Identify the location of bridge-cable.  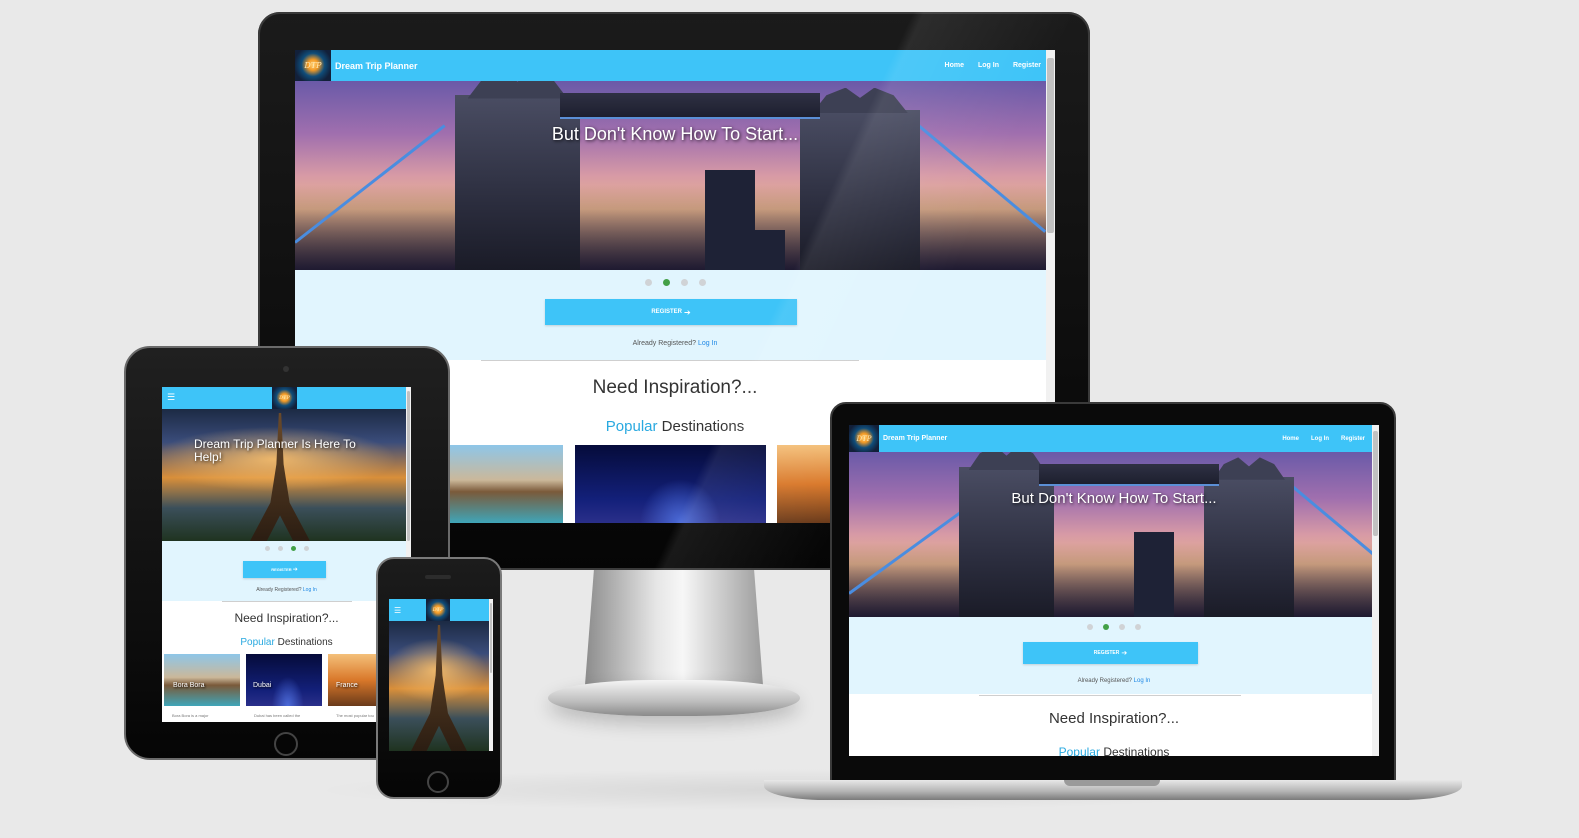
(906, 552).